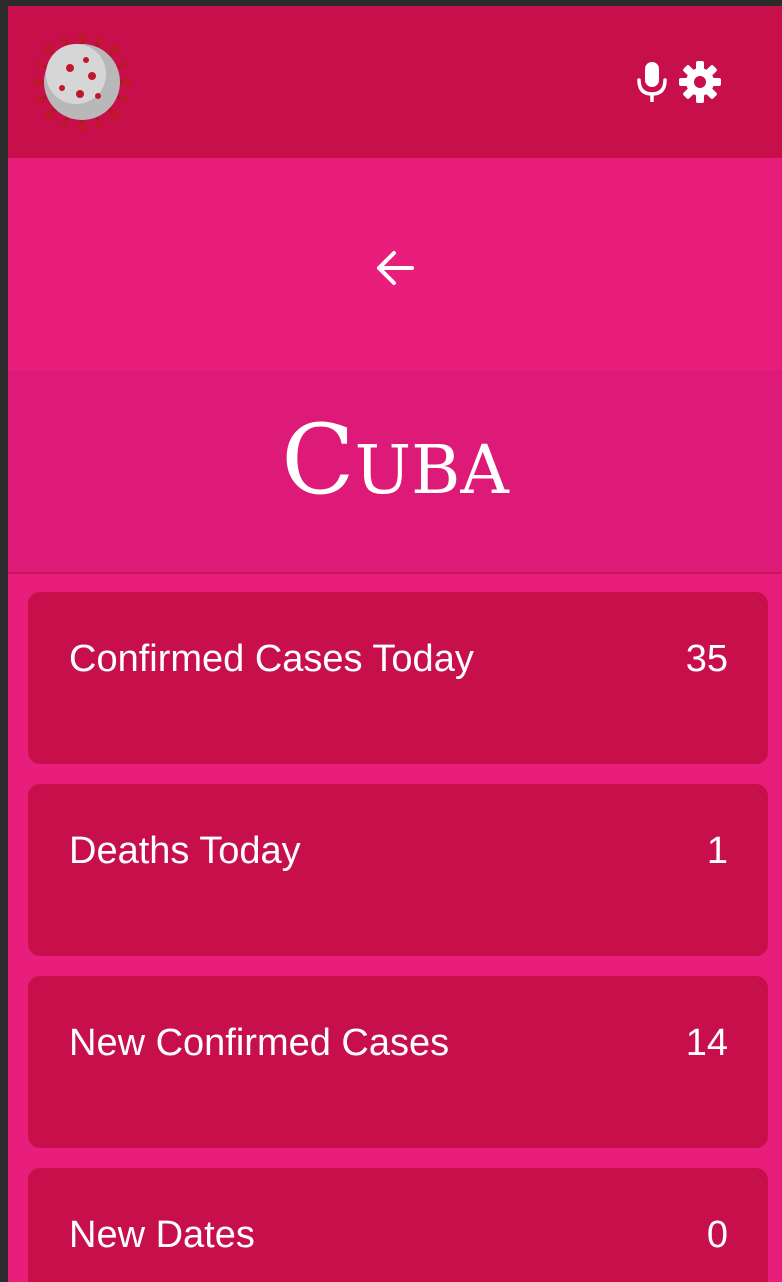  I want to click on gear-icon, so click(700, 82).